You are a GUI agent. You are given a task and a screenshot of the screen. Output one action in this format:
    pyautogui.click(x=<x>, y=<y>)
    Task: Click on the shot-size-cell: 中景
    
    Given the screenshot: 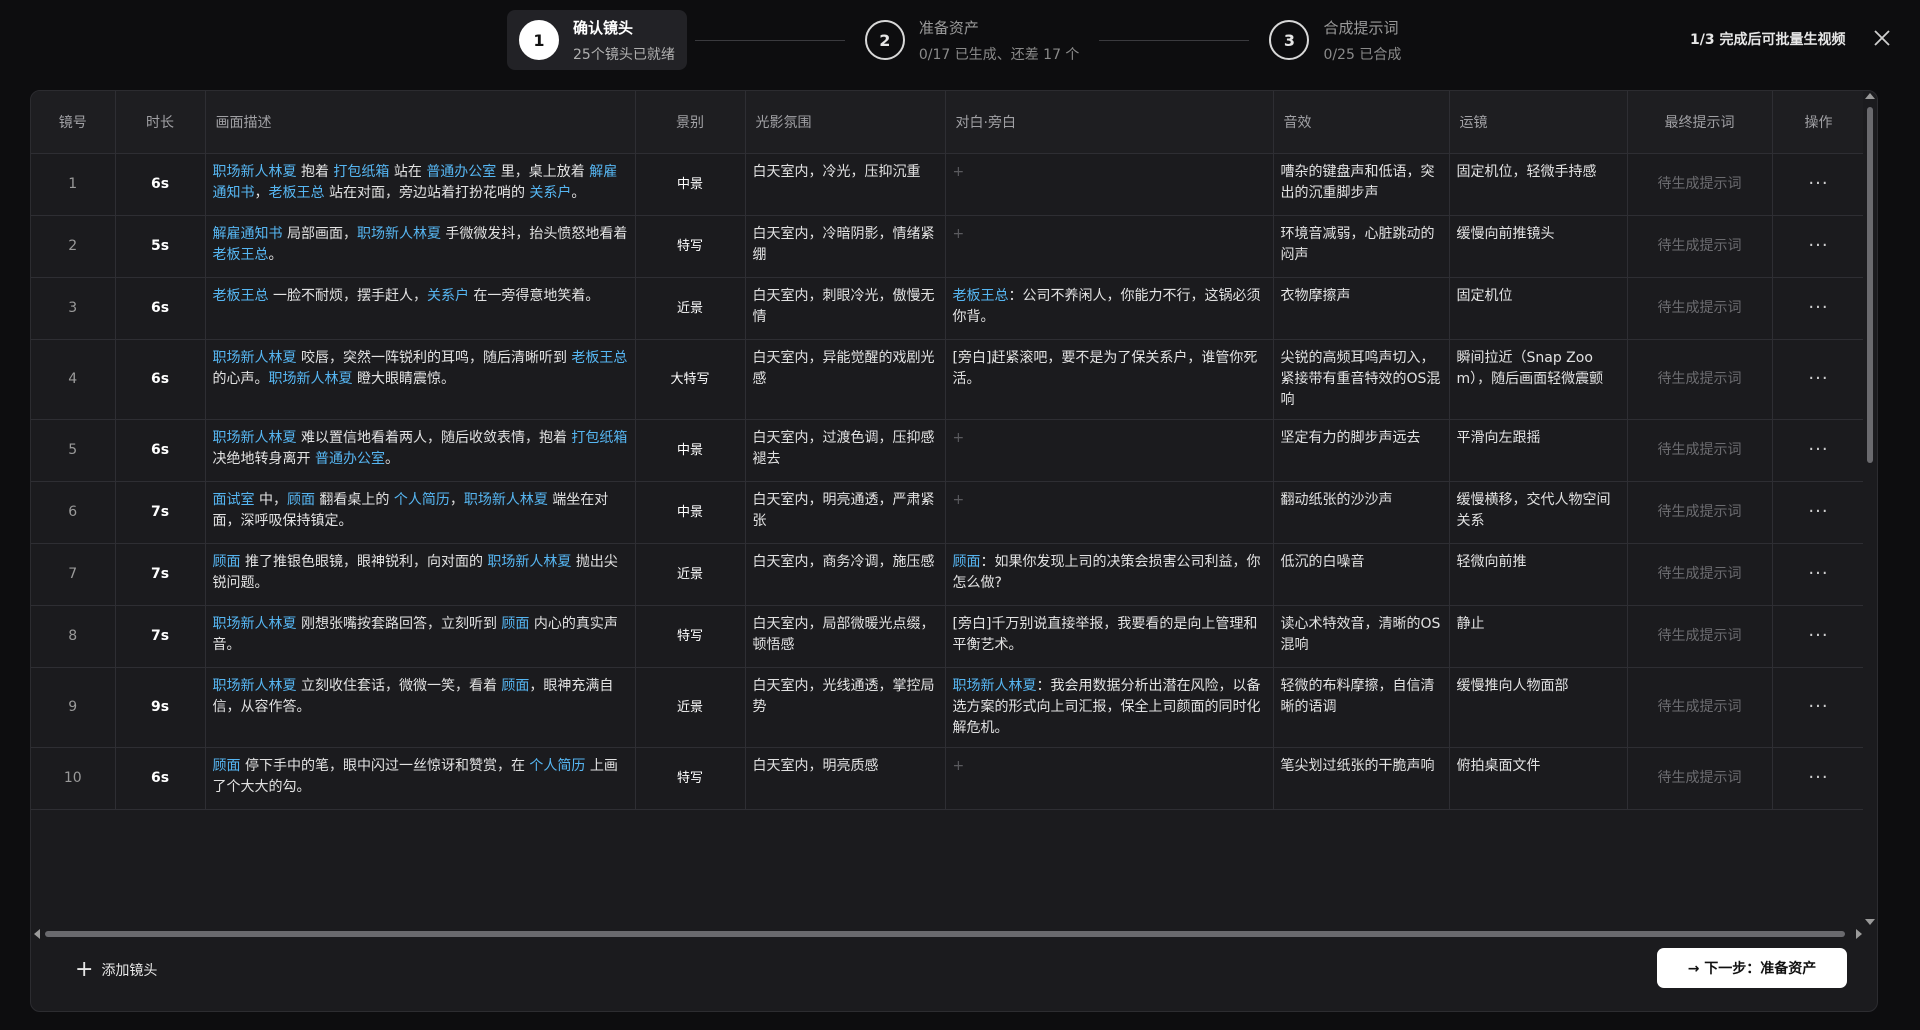 What is the action you would take?
    pyautogui.click(x=690, y=450)
    